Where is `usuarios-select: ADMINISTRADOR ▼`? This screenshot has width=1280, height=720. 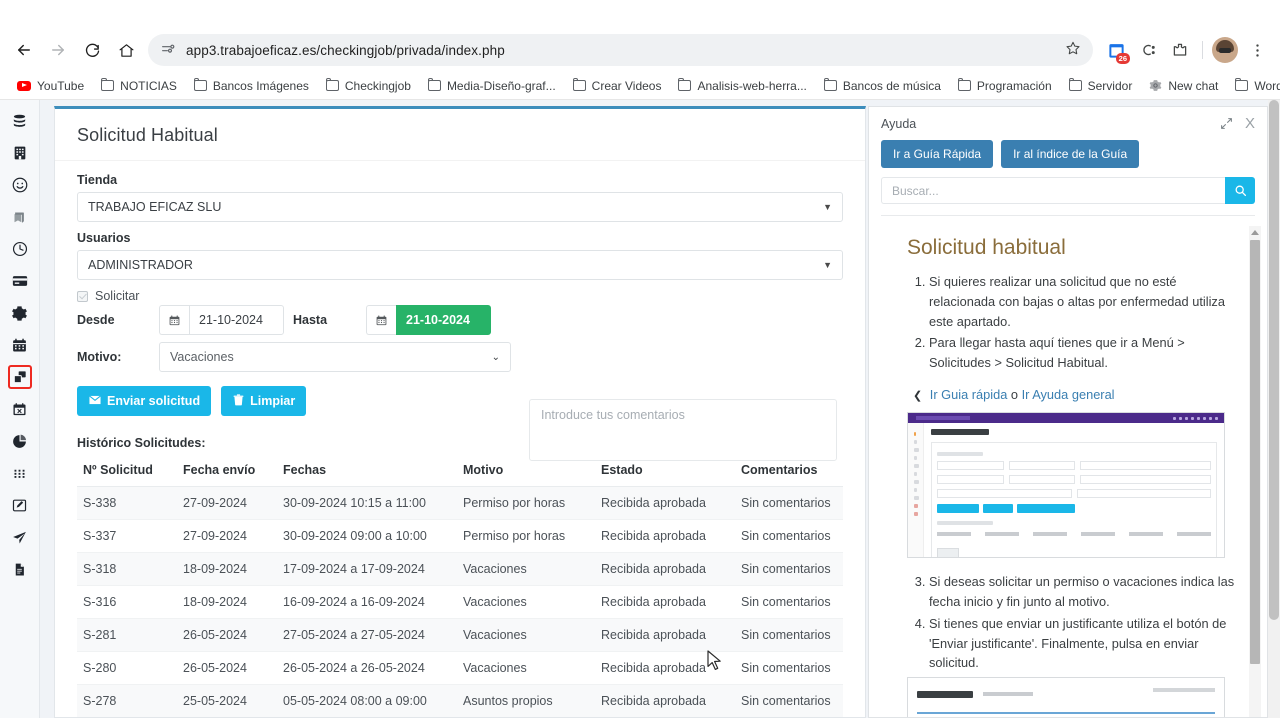
usuarios-select: ADMINISTRADOR ▼ is located at coordinates (460, 265).